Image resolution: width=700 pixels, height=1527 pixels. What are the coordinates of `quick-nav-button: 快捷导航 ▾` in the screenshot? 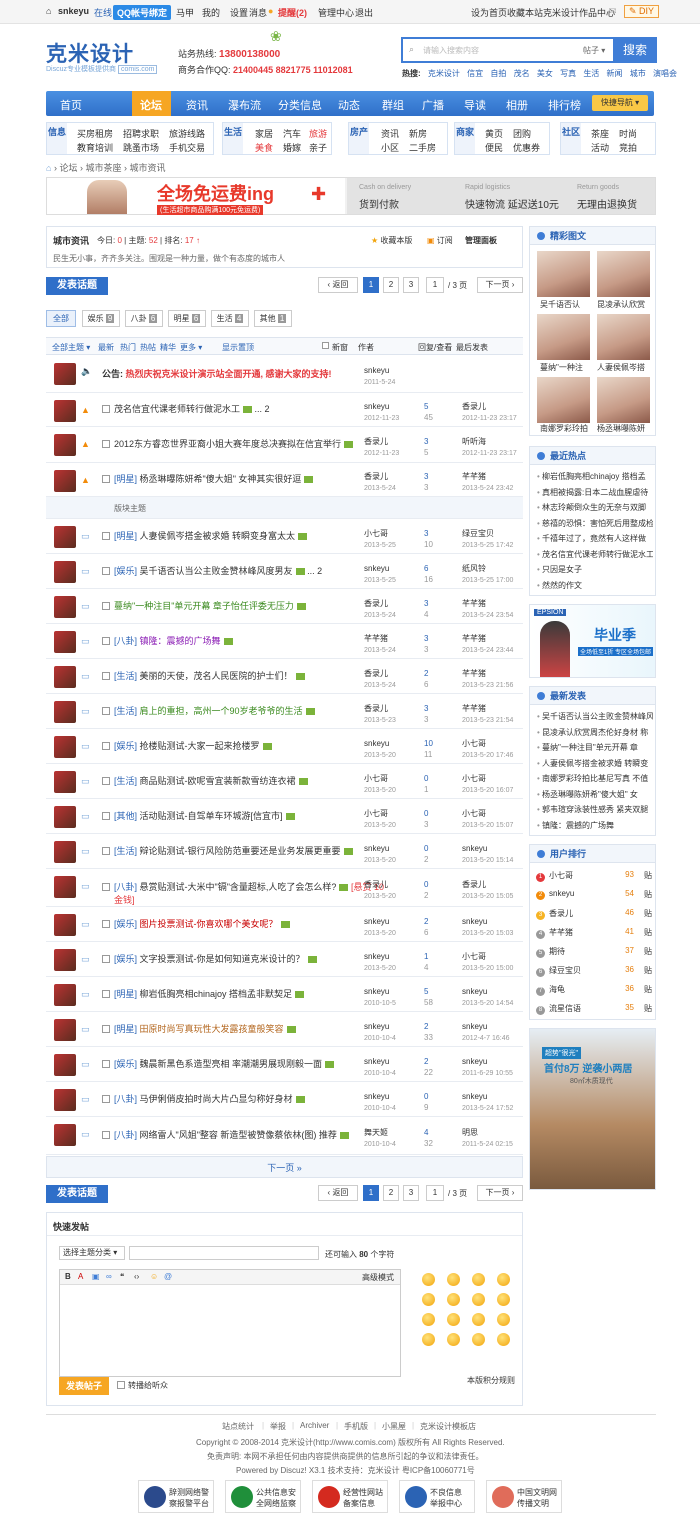 It's located at (620, 103).